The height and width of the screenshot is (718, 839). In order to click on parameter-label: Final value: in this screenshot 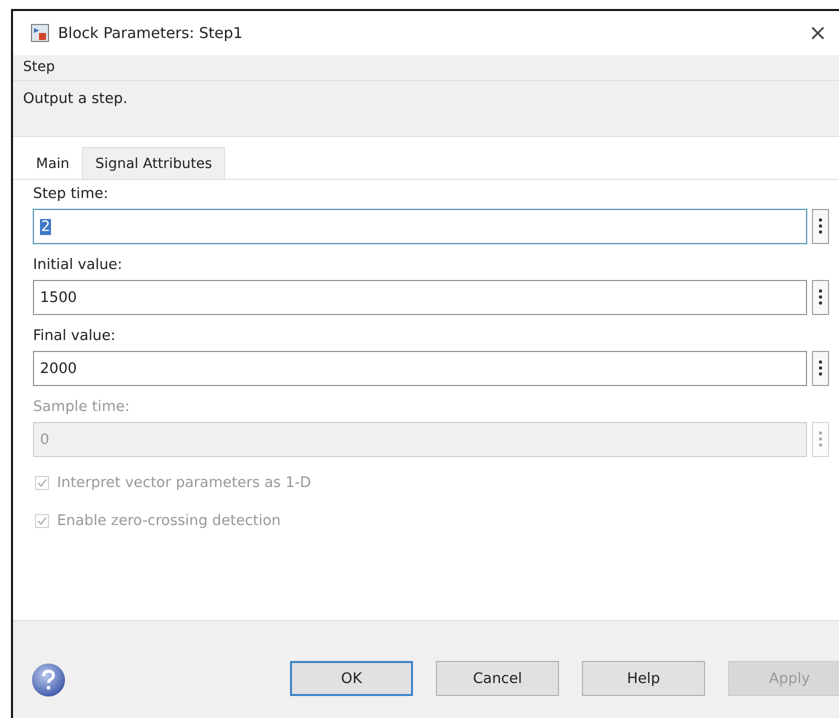, I will do `click(75, 336)`.